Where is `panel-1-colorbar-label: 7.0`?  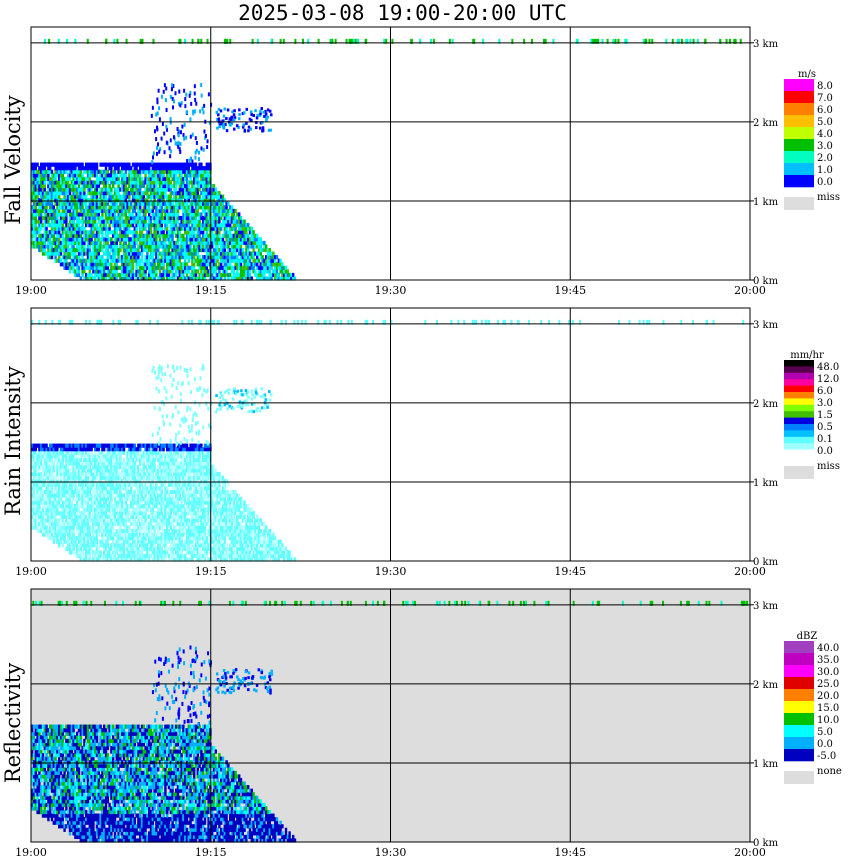
panel-1-colorbar-label: 7.0 is located at coordinates (825, 98).